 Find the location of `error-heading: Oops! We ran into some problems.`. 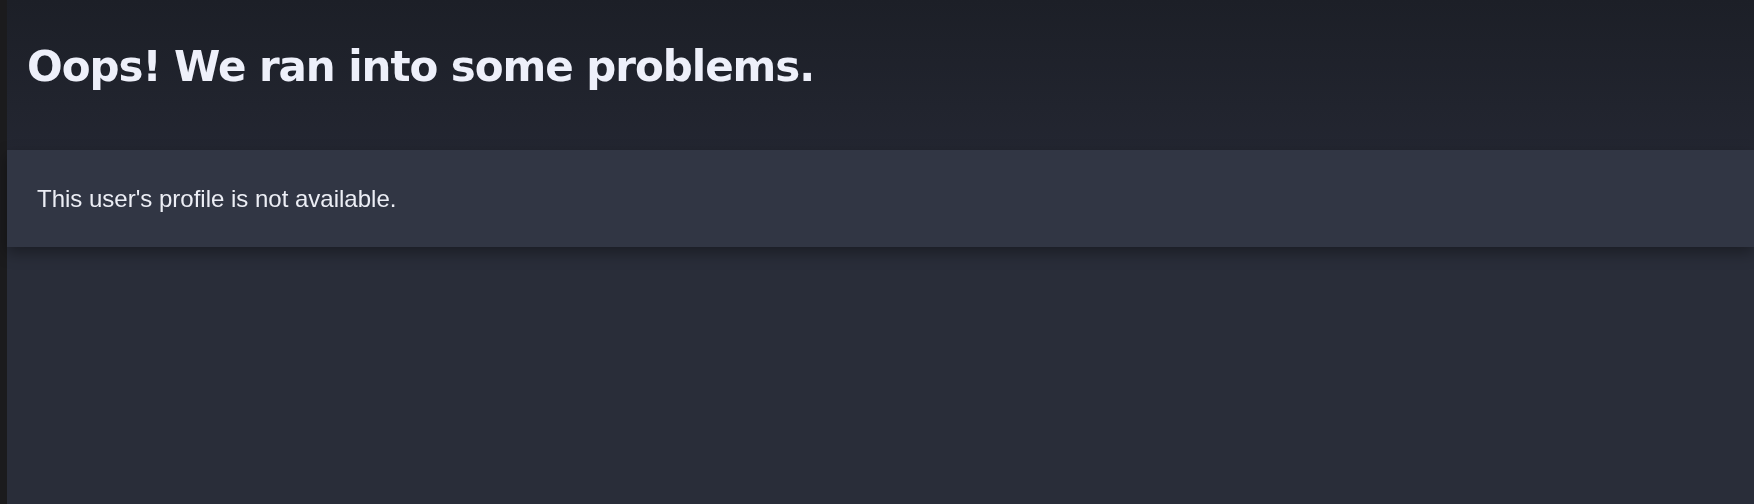

error-heading: Oops! We ran into some problems. is located at coordinates (421, 66).